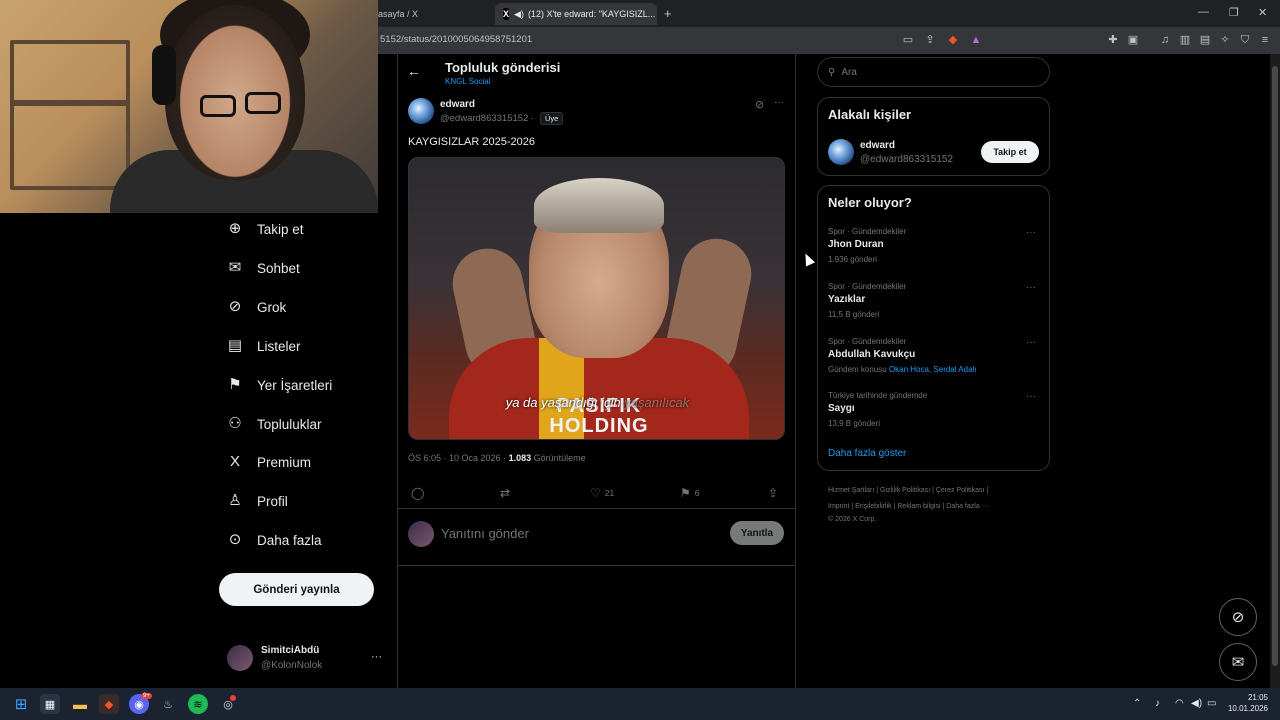  I want to click on reply-button: Yanıtla, so click(757, 533).